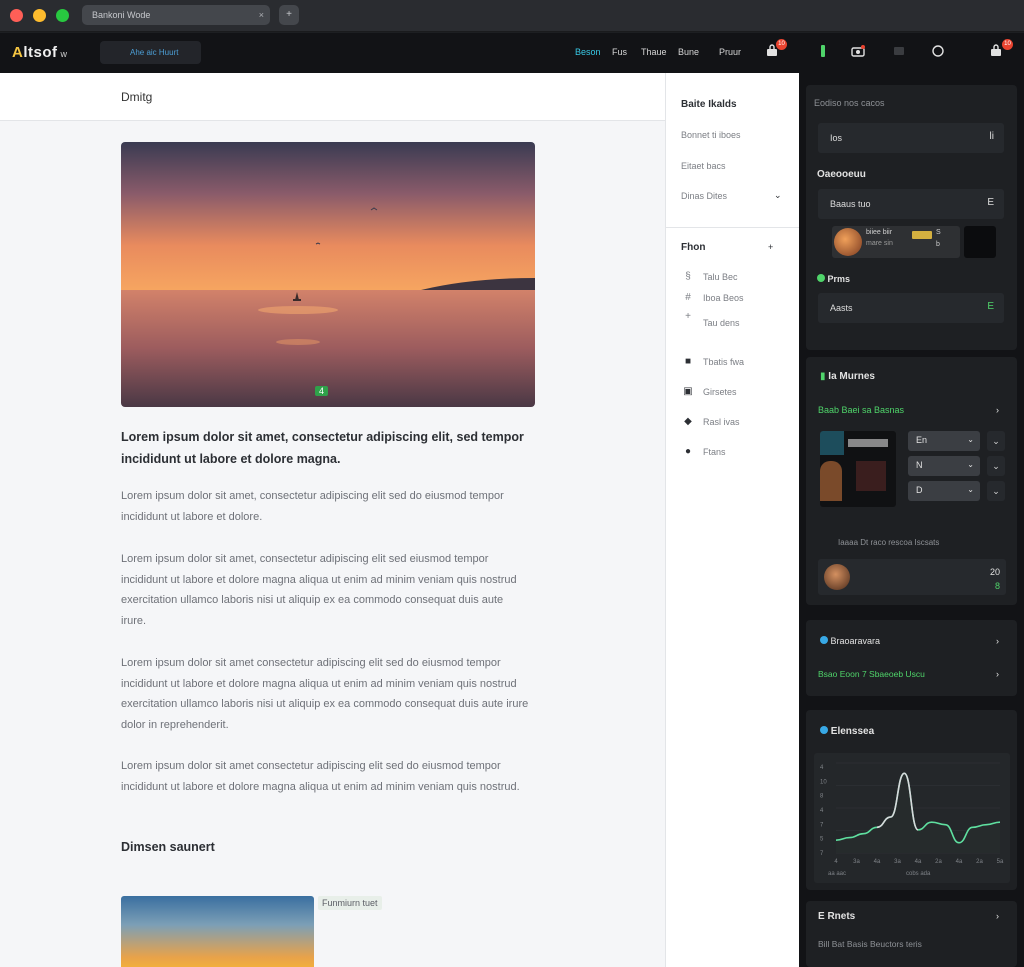 The height and width of the screenshot is (967, 1024). Describe the element at coordinates (922, 235) in the screenshot. I see `media-progress` at that location.